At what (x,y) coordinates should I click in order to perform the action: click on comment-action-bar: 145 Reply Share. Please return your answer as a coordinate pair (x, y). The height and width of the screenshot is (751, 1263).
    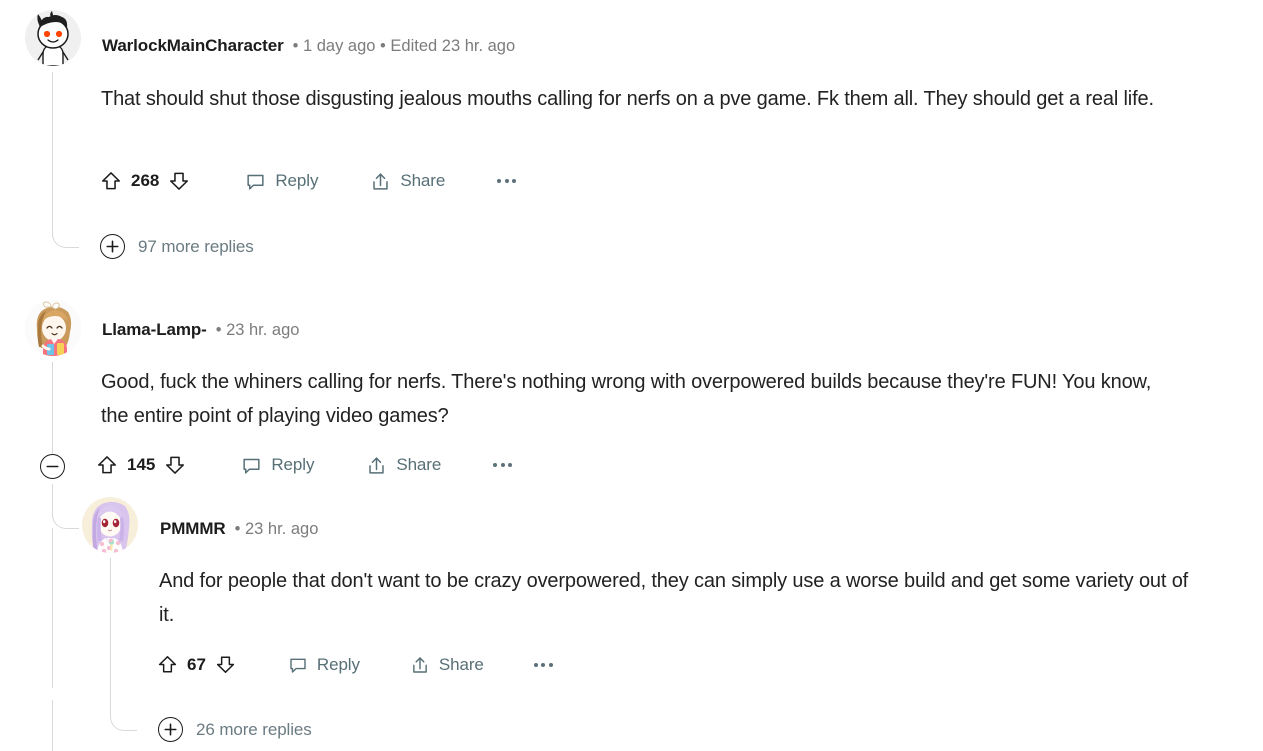
    Looking at the image, I should click on (304, 465).